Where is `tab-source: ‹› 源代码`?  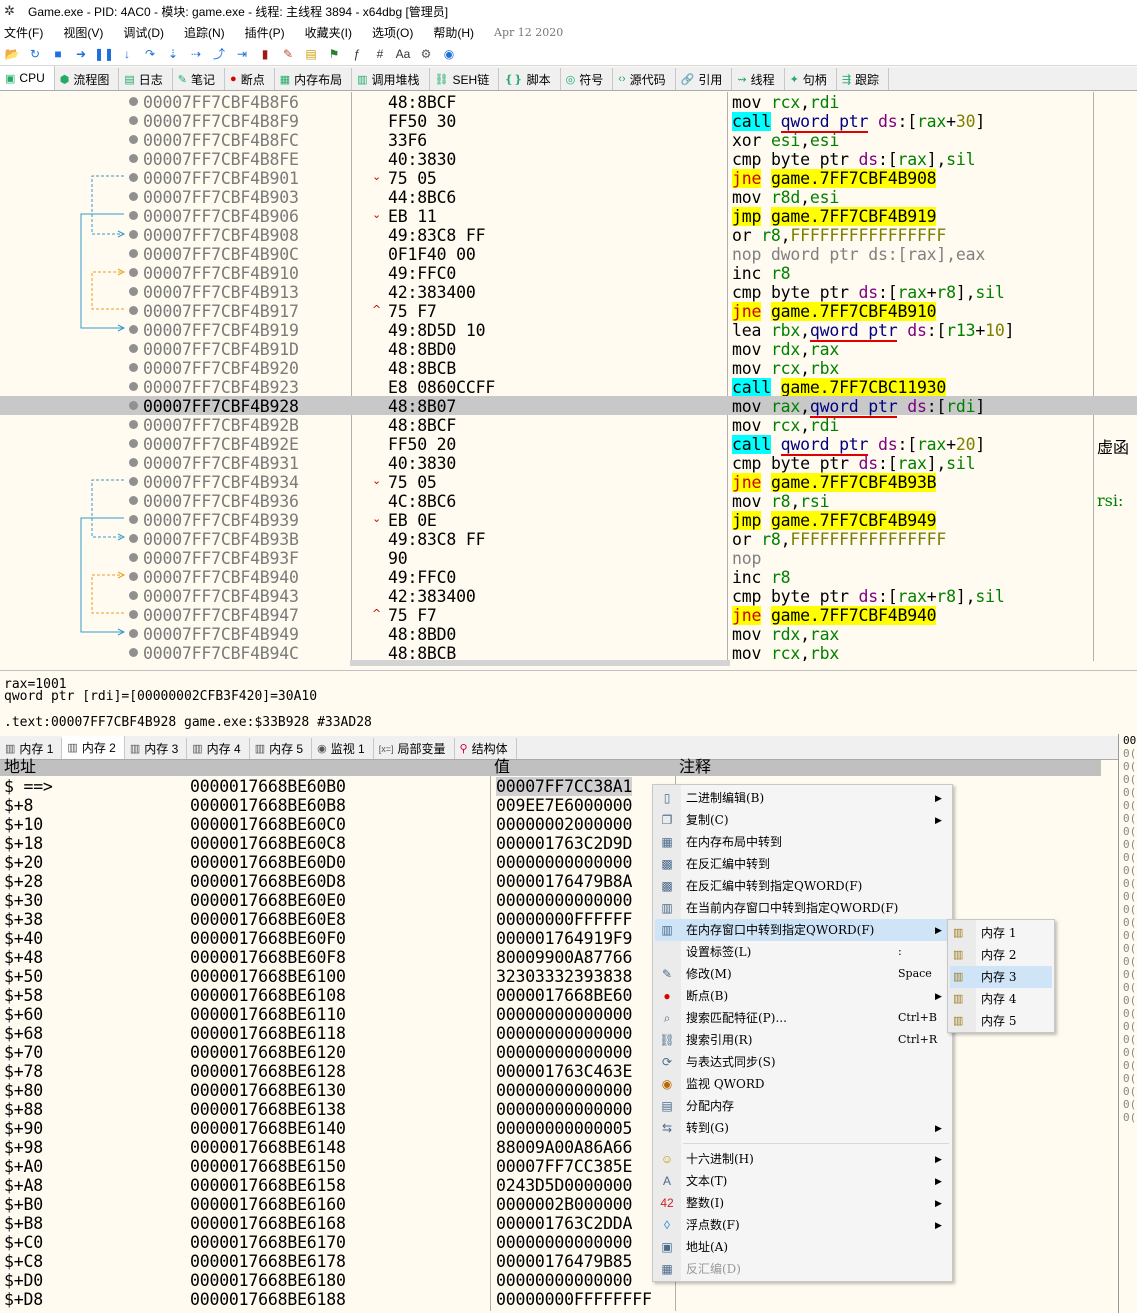 tab-source: ‹› 源代码 is located at coordinates (644, 79).